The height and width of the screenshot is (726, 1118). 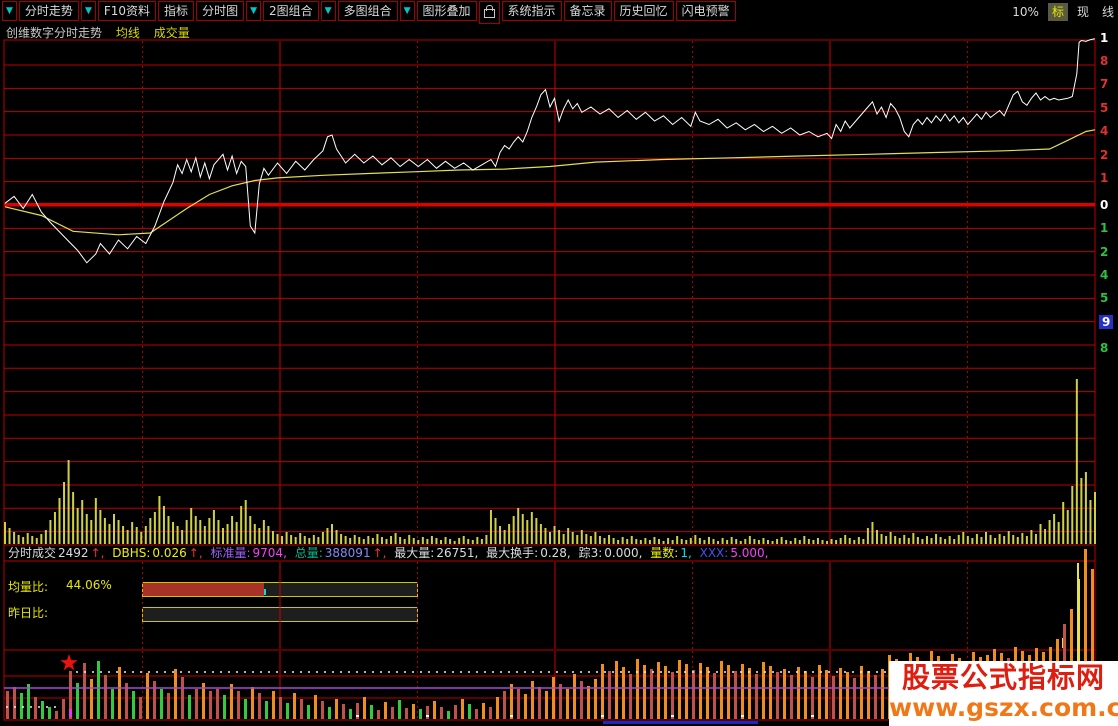 I want to click on watermark: 股票公式指标网 www.gszx.com.cn, so click(x=1003, y=693).